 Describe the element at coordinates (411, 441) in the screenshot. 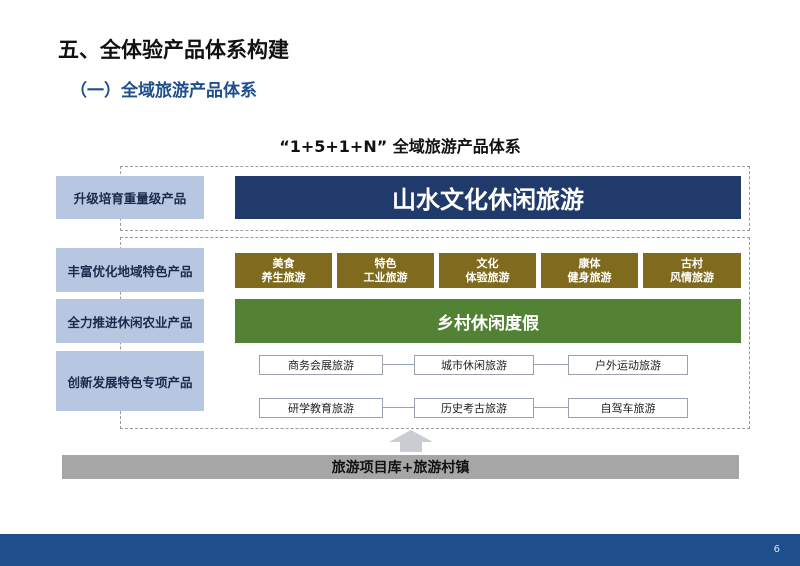

I see `up-arrow-icon` at that location.